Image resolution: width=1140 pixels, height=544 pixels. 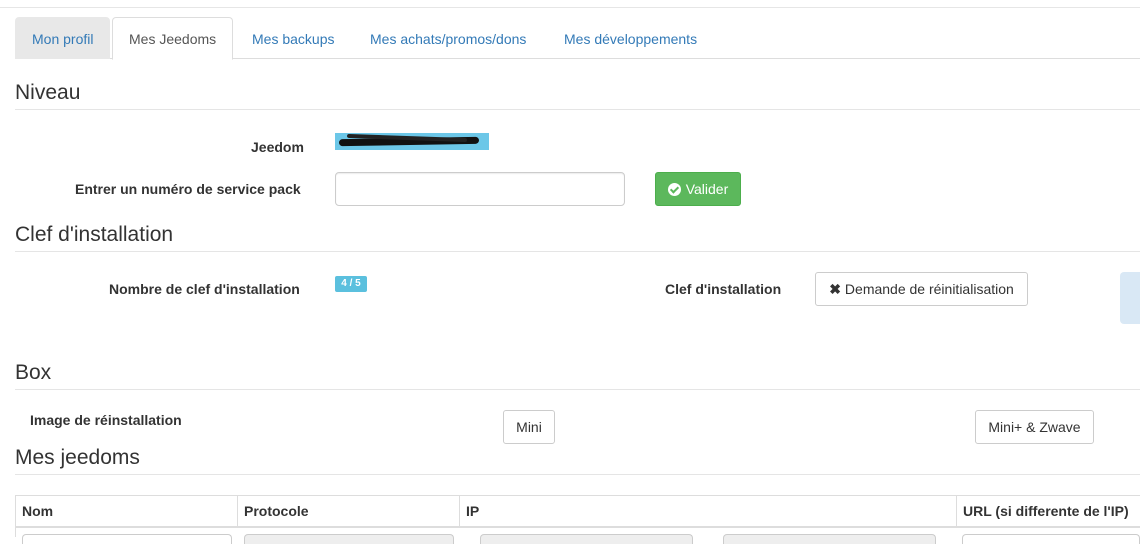 What do you see at coordinates (349, 512) in the screenshot?
I see `column-header-protocole: Protocole` at bounding box center [349, 512].